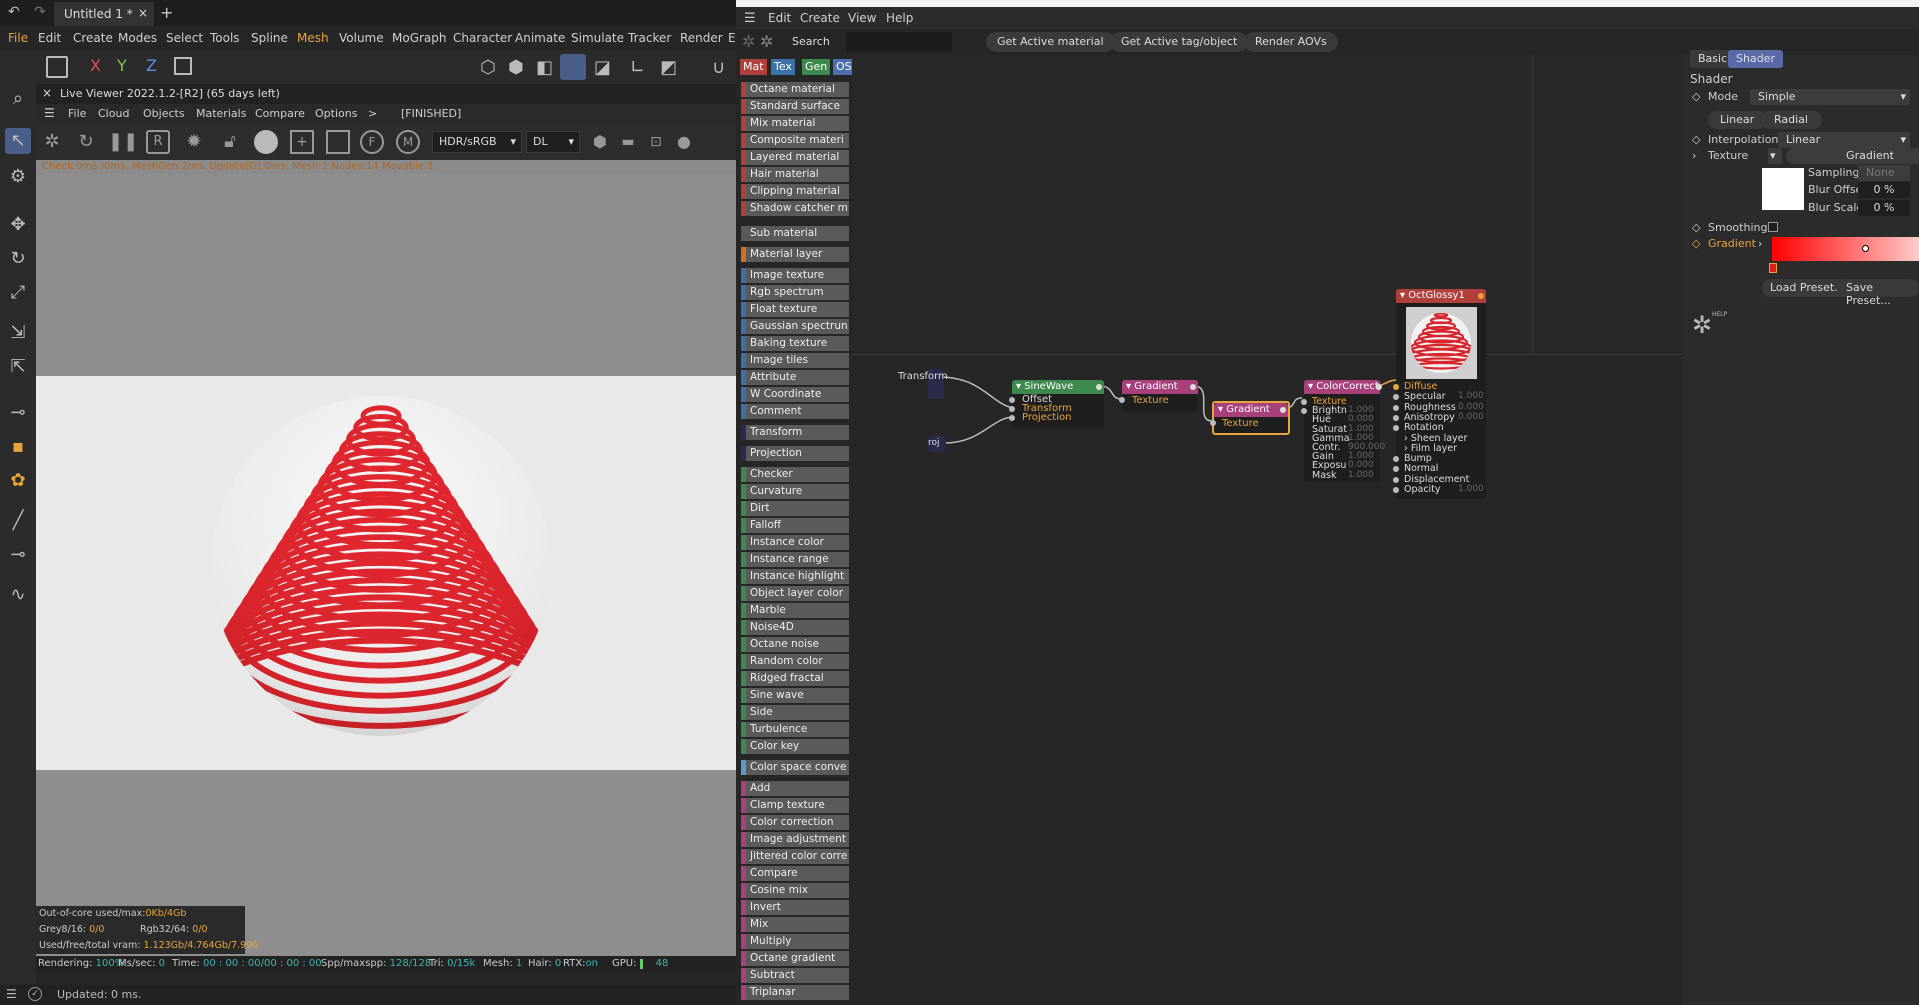 This screenshot has width=1919, height=1005. I want to click on node-palette-item: Comment, so click(795, 411).